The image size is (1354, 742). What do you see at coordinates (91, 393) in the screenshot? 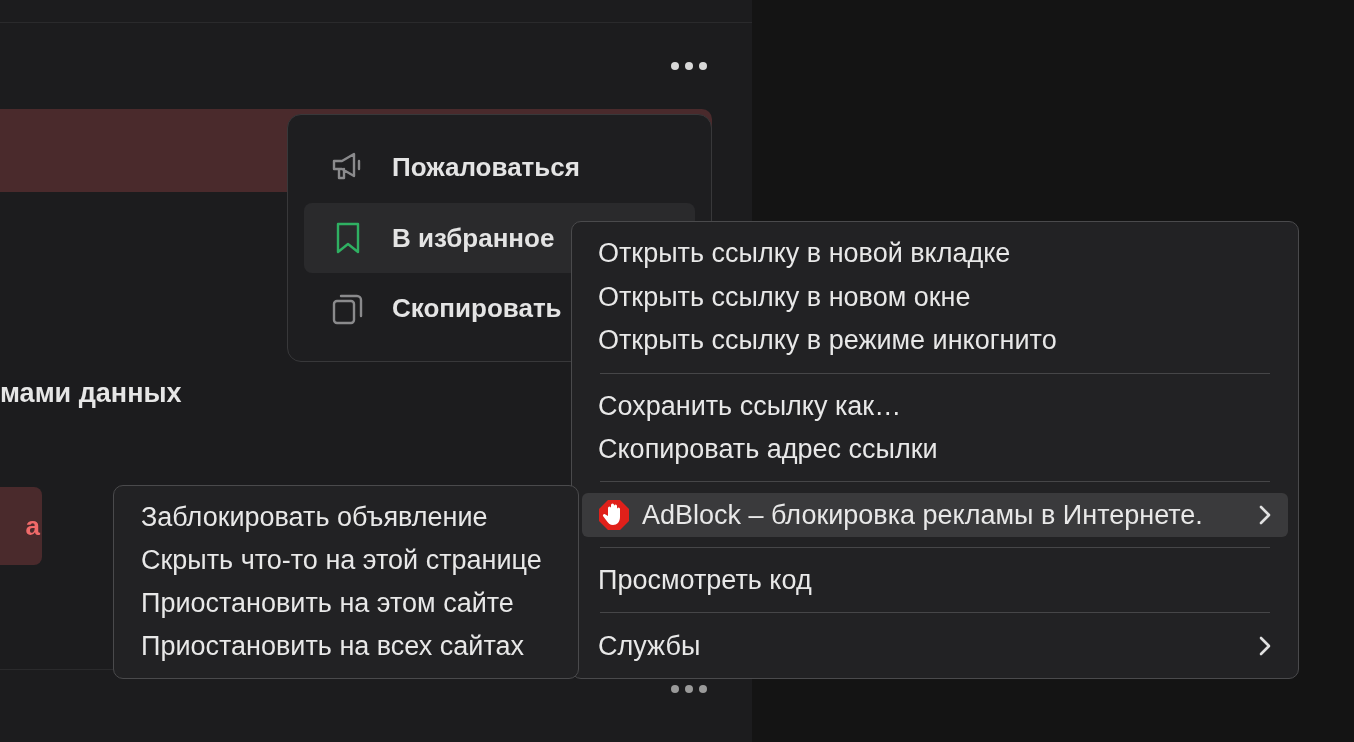
I see `section-heading: мами данных` at bounding box center [91, 393].